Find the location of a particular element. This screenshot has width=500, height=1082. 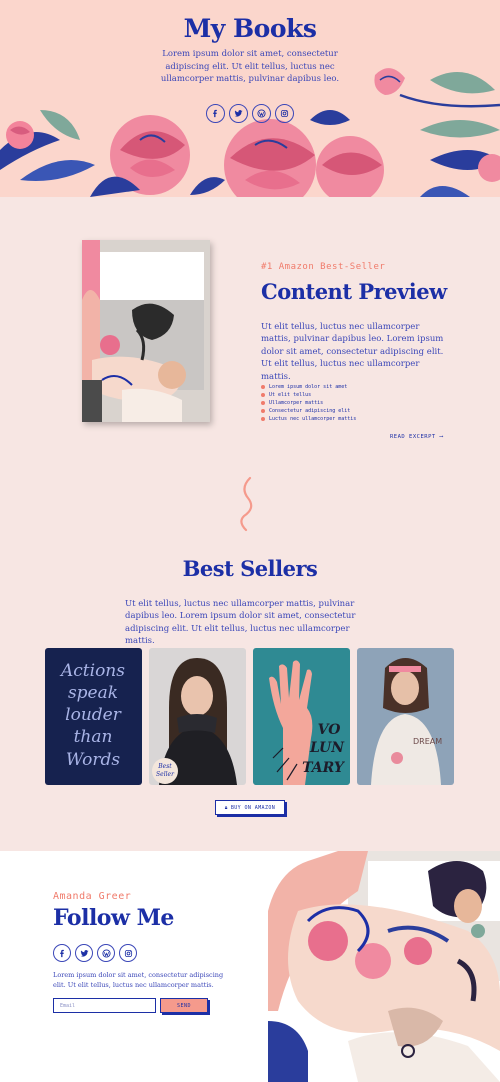

svg-text: TARY is located at coordinates (324, 768).